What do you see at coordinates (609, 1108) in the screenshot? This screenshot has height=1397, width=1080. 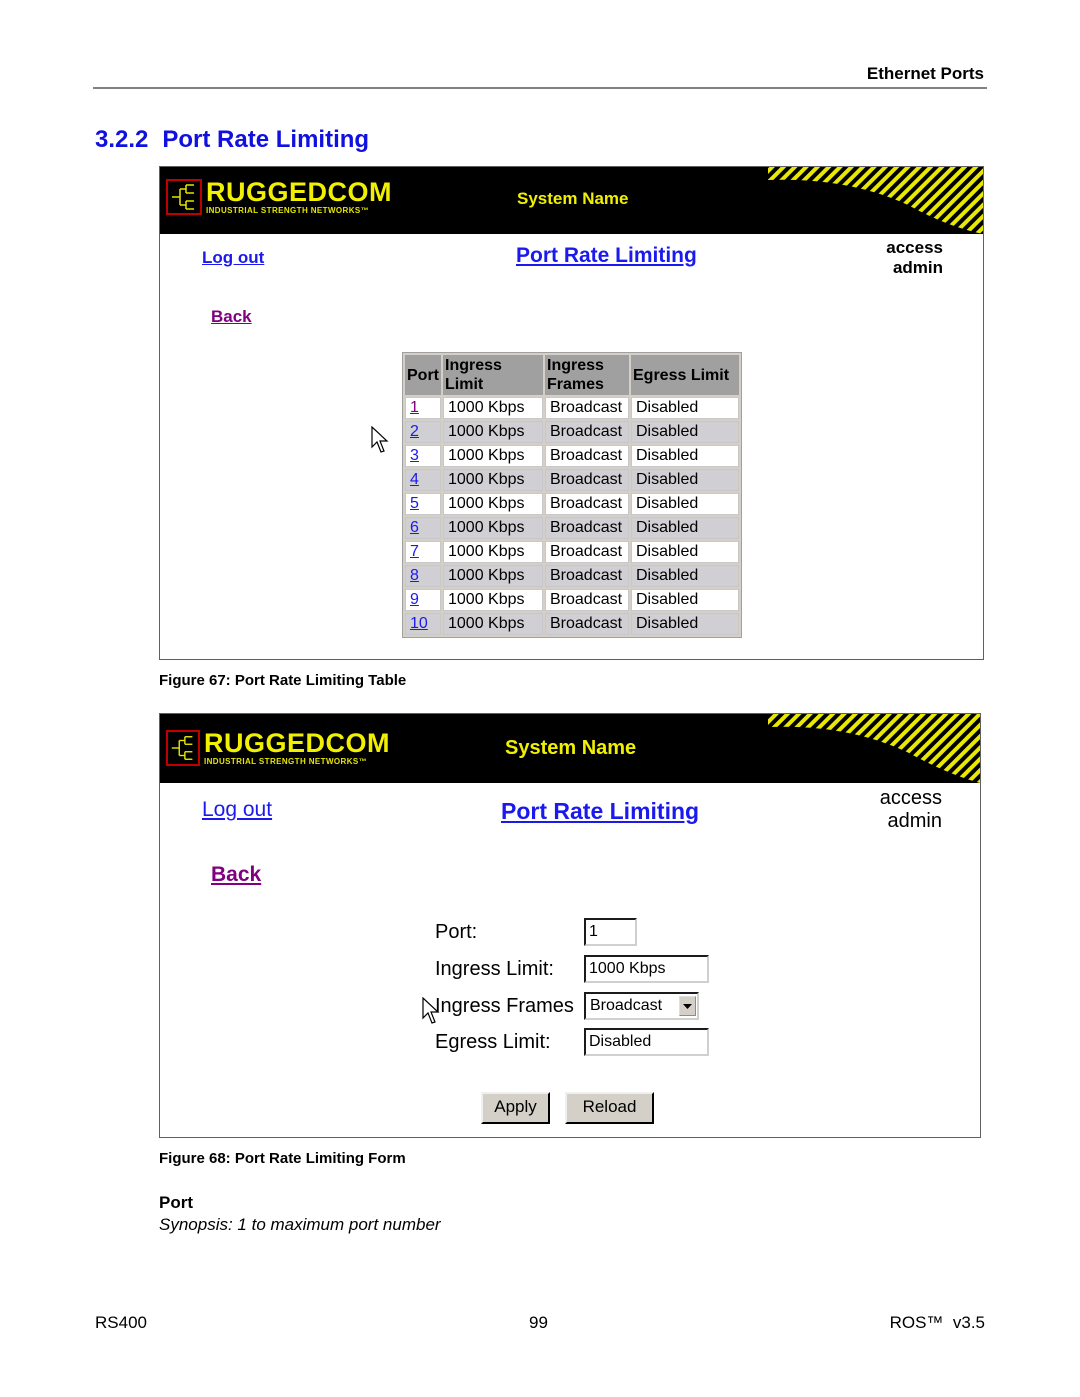 I see `reload-button: Reload` at bounding box center [609, 1108].